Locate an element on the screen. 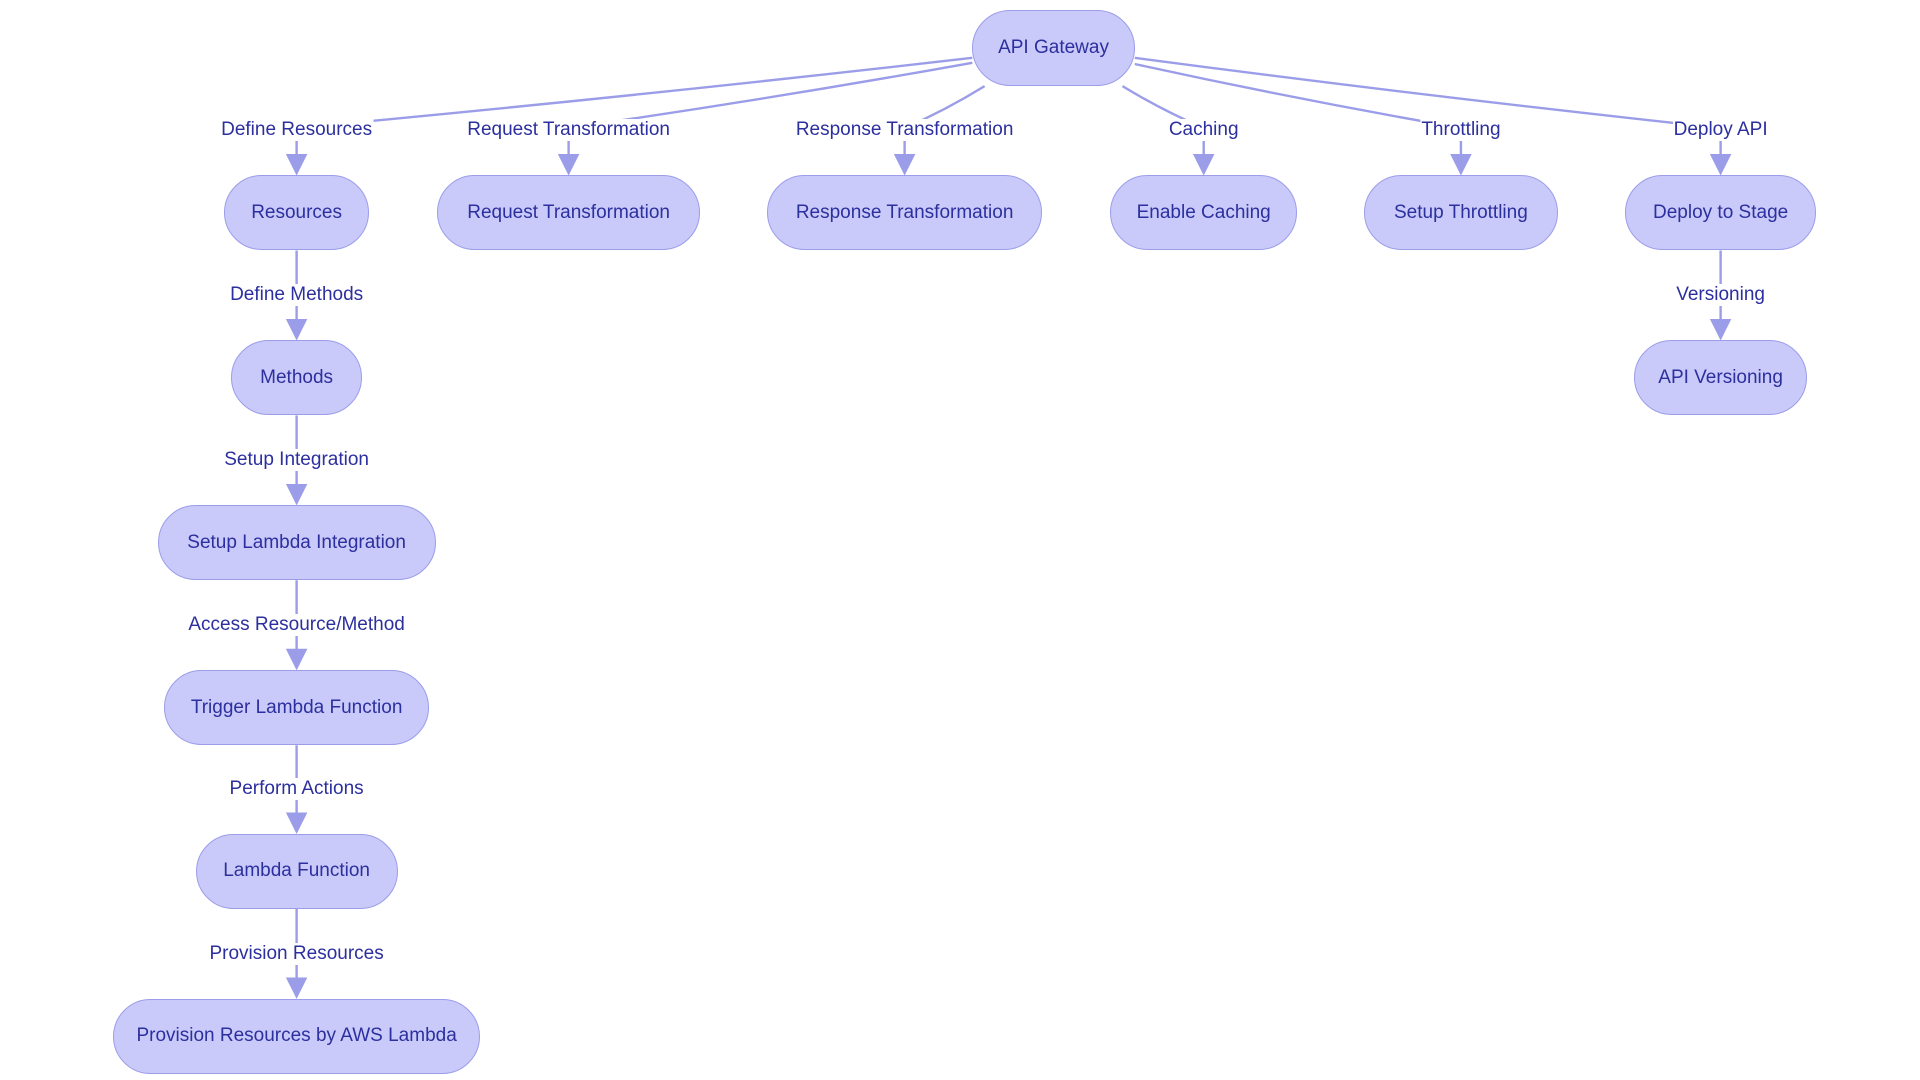  node-label: Lambda Function is located at coordinates (297, 871).